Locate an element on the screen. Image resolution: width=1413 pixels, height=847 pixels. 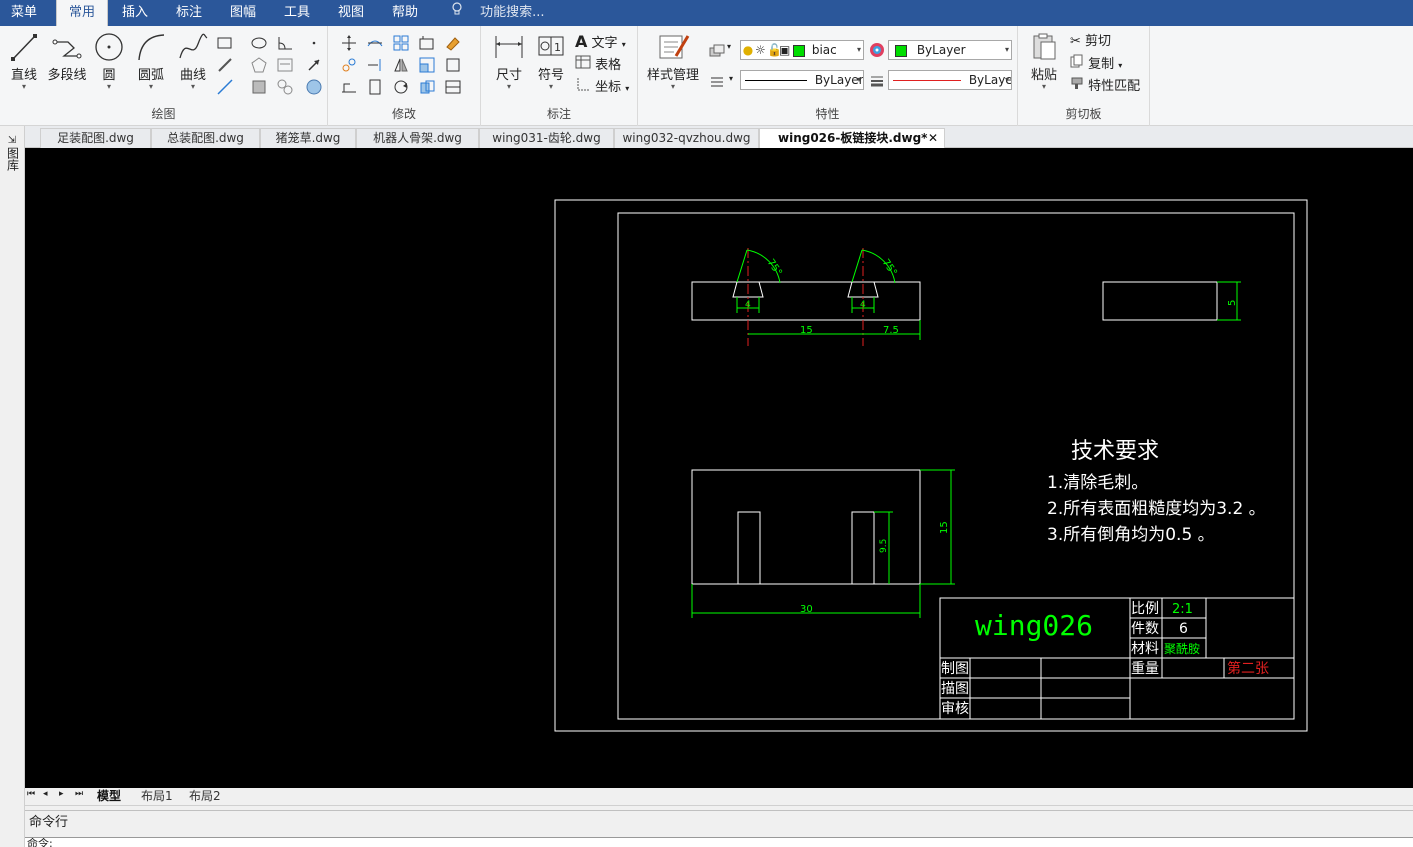
scissors-icon: ✂ is located at coordinates (1075, 41).